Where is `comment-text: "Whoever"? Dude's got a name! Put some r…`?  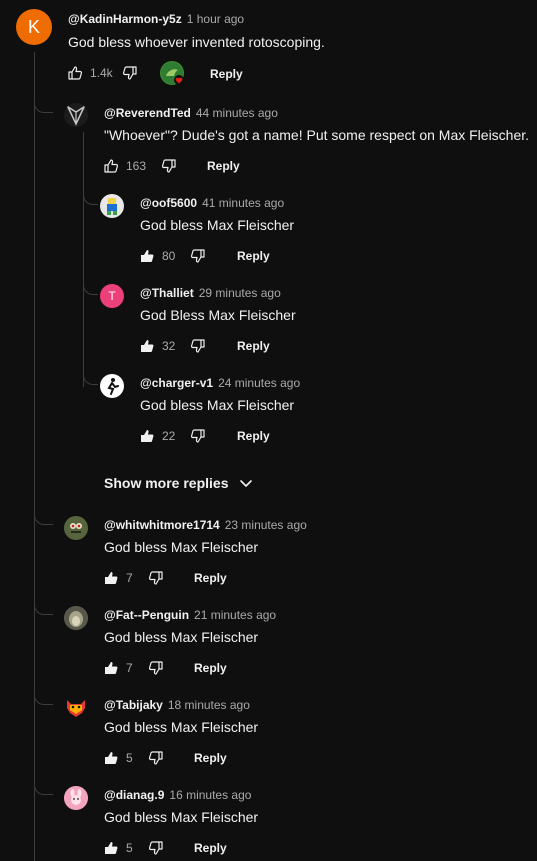
comment-text: "Whoever"? Dude's got a name! Put some r… is located at coordinates (317, 135).